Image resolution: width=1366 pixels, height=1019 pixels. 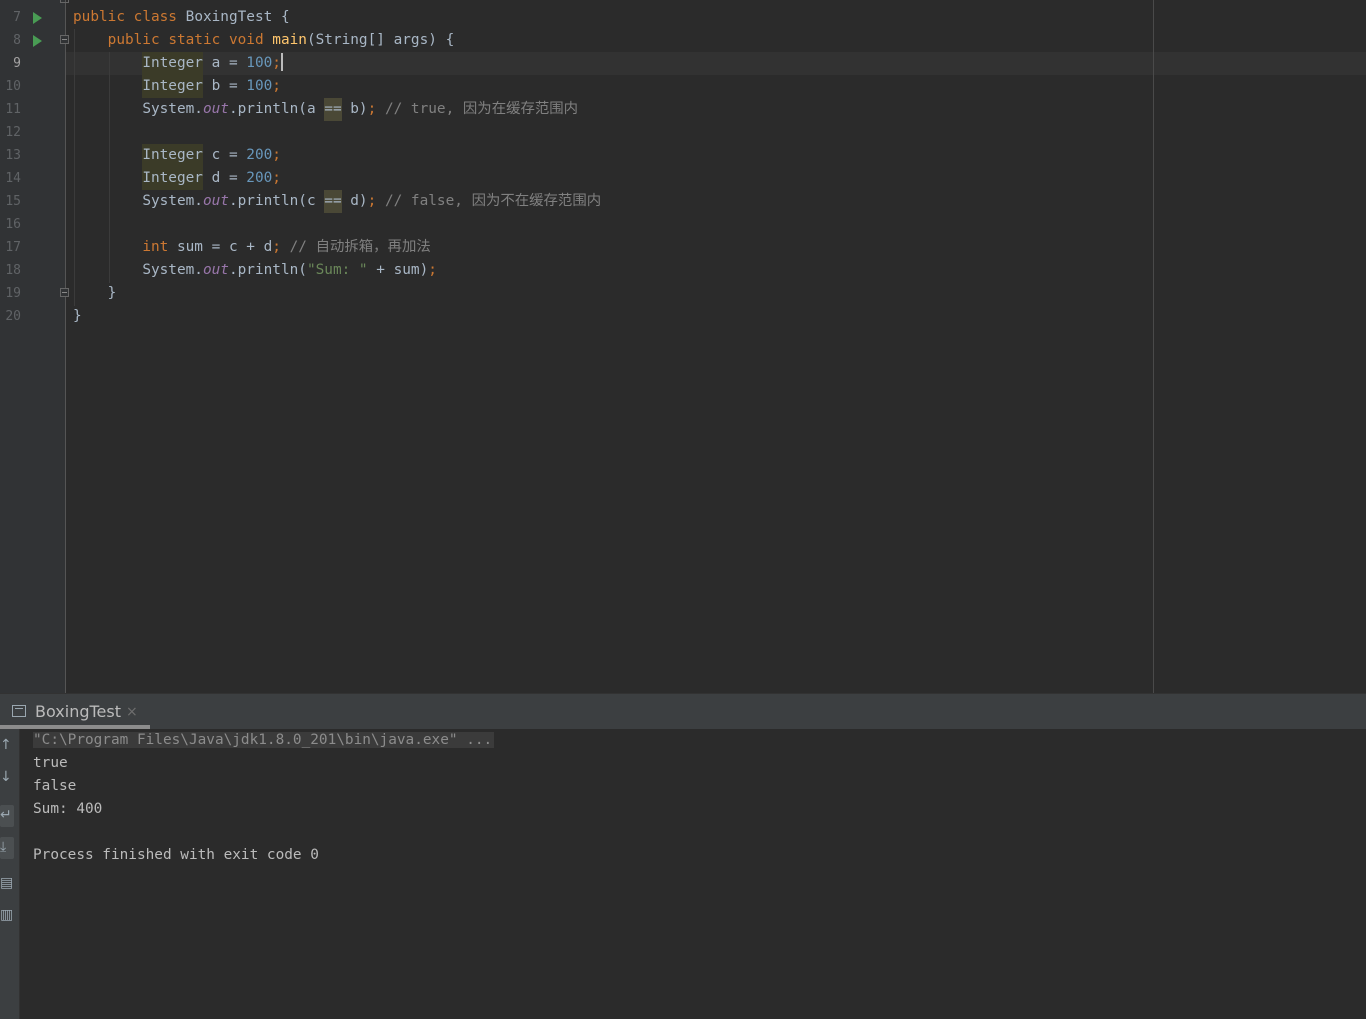 I want to click on code-line-14: Integer d = 200;, so click(x=177, y=178).